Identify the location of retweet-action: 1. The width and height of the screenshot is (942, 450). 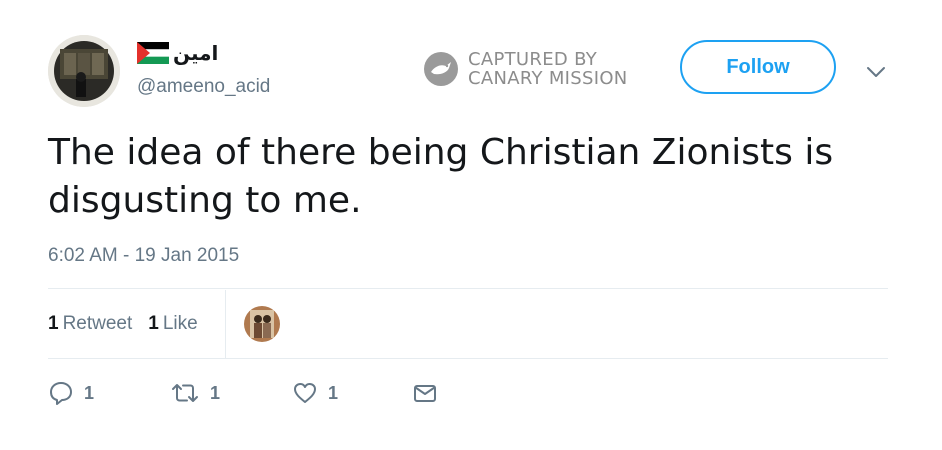
(195, 393).